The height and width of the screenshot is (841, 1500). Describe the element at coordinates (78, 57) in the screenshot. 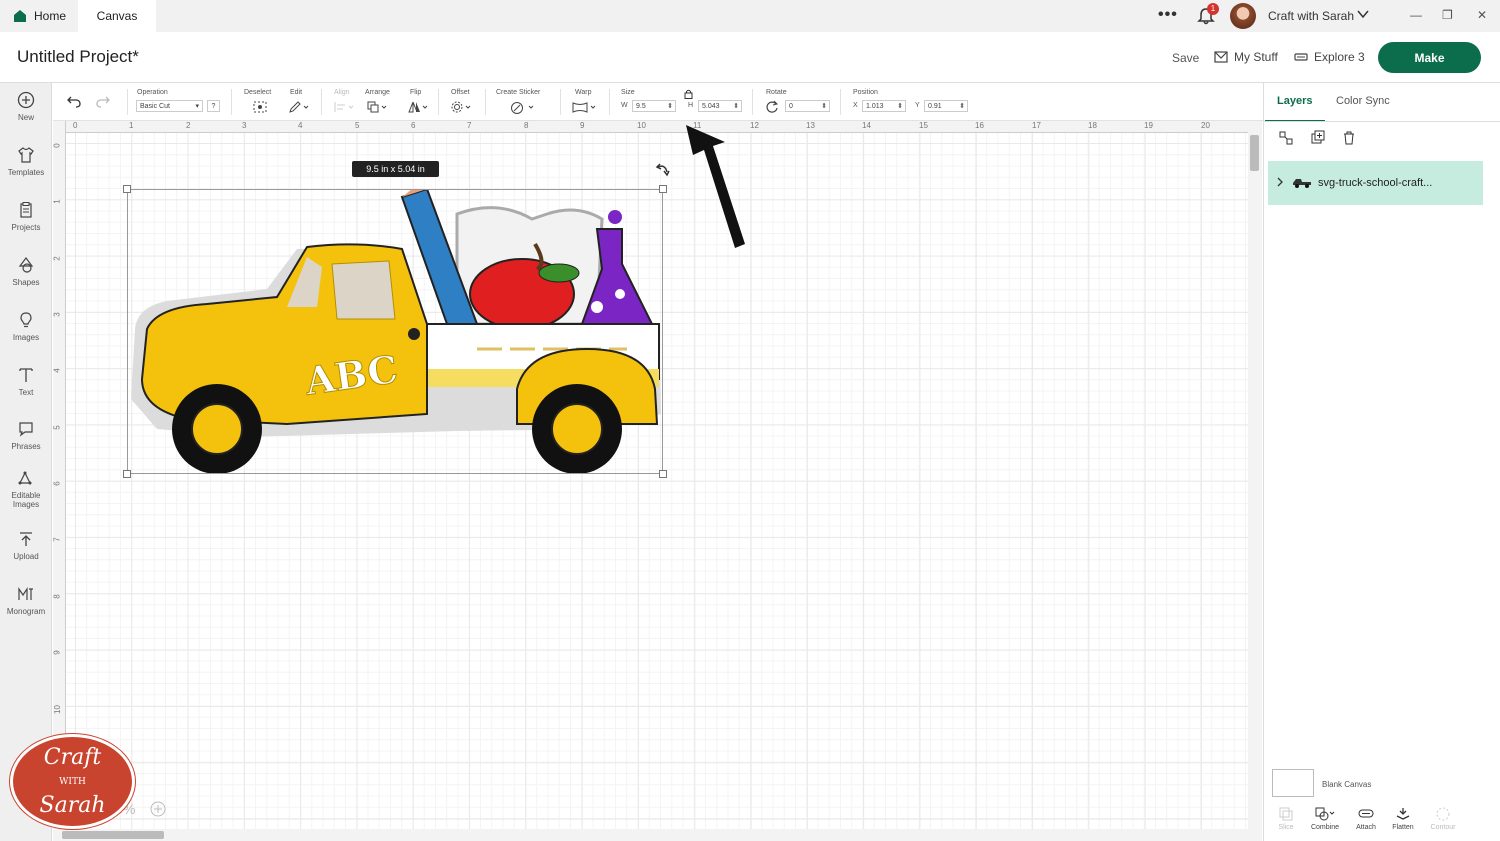

I see `project-title: Untitled Project*` at that location.